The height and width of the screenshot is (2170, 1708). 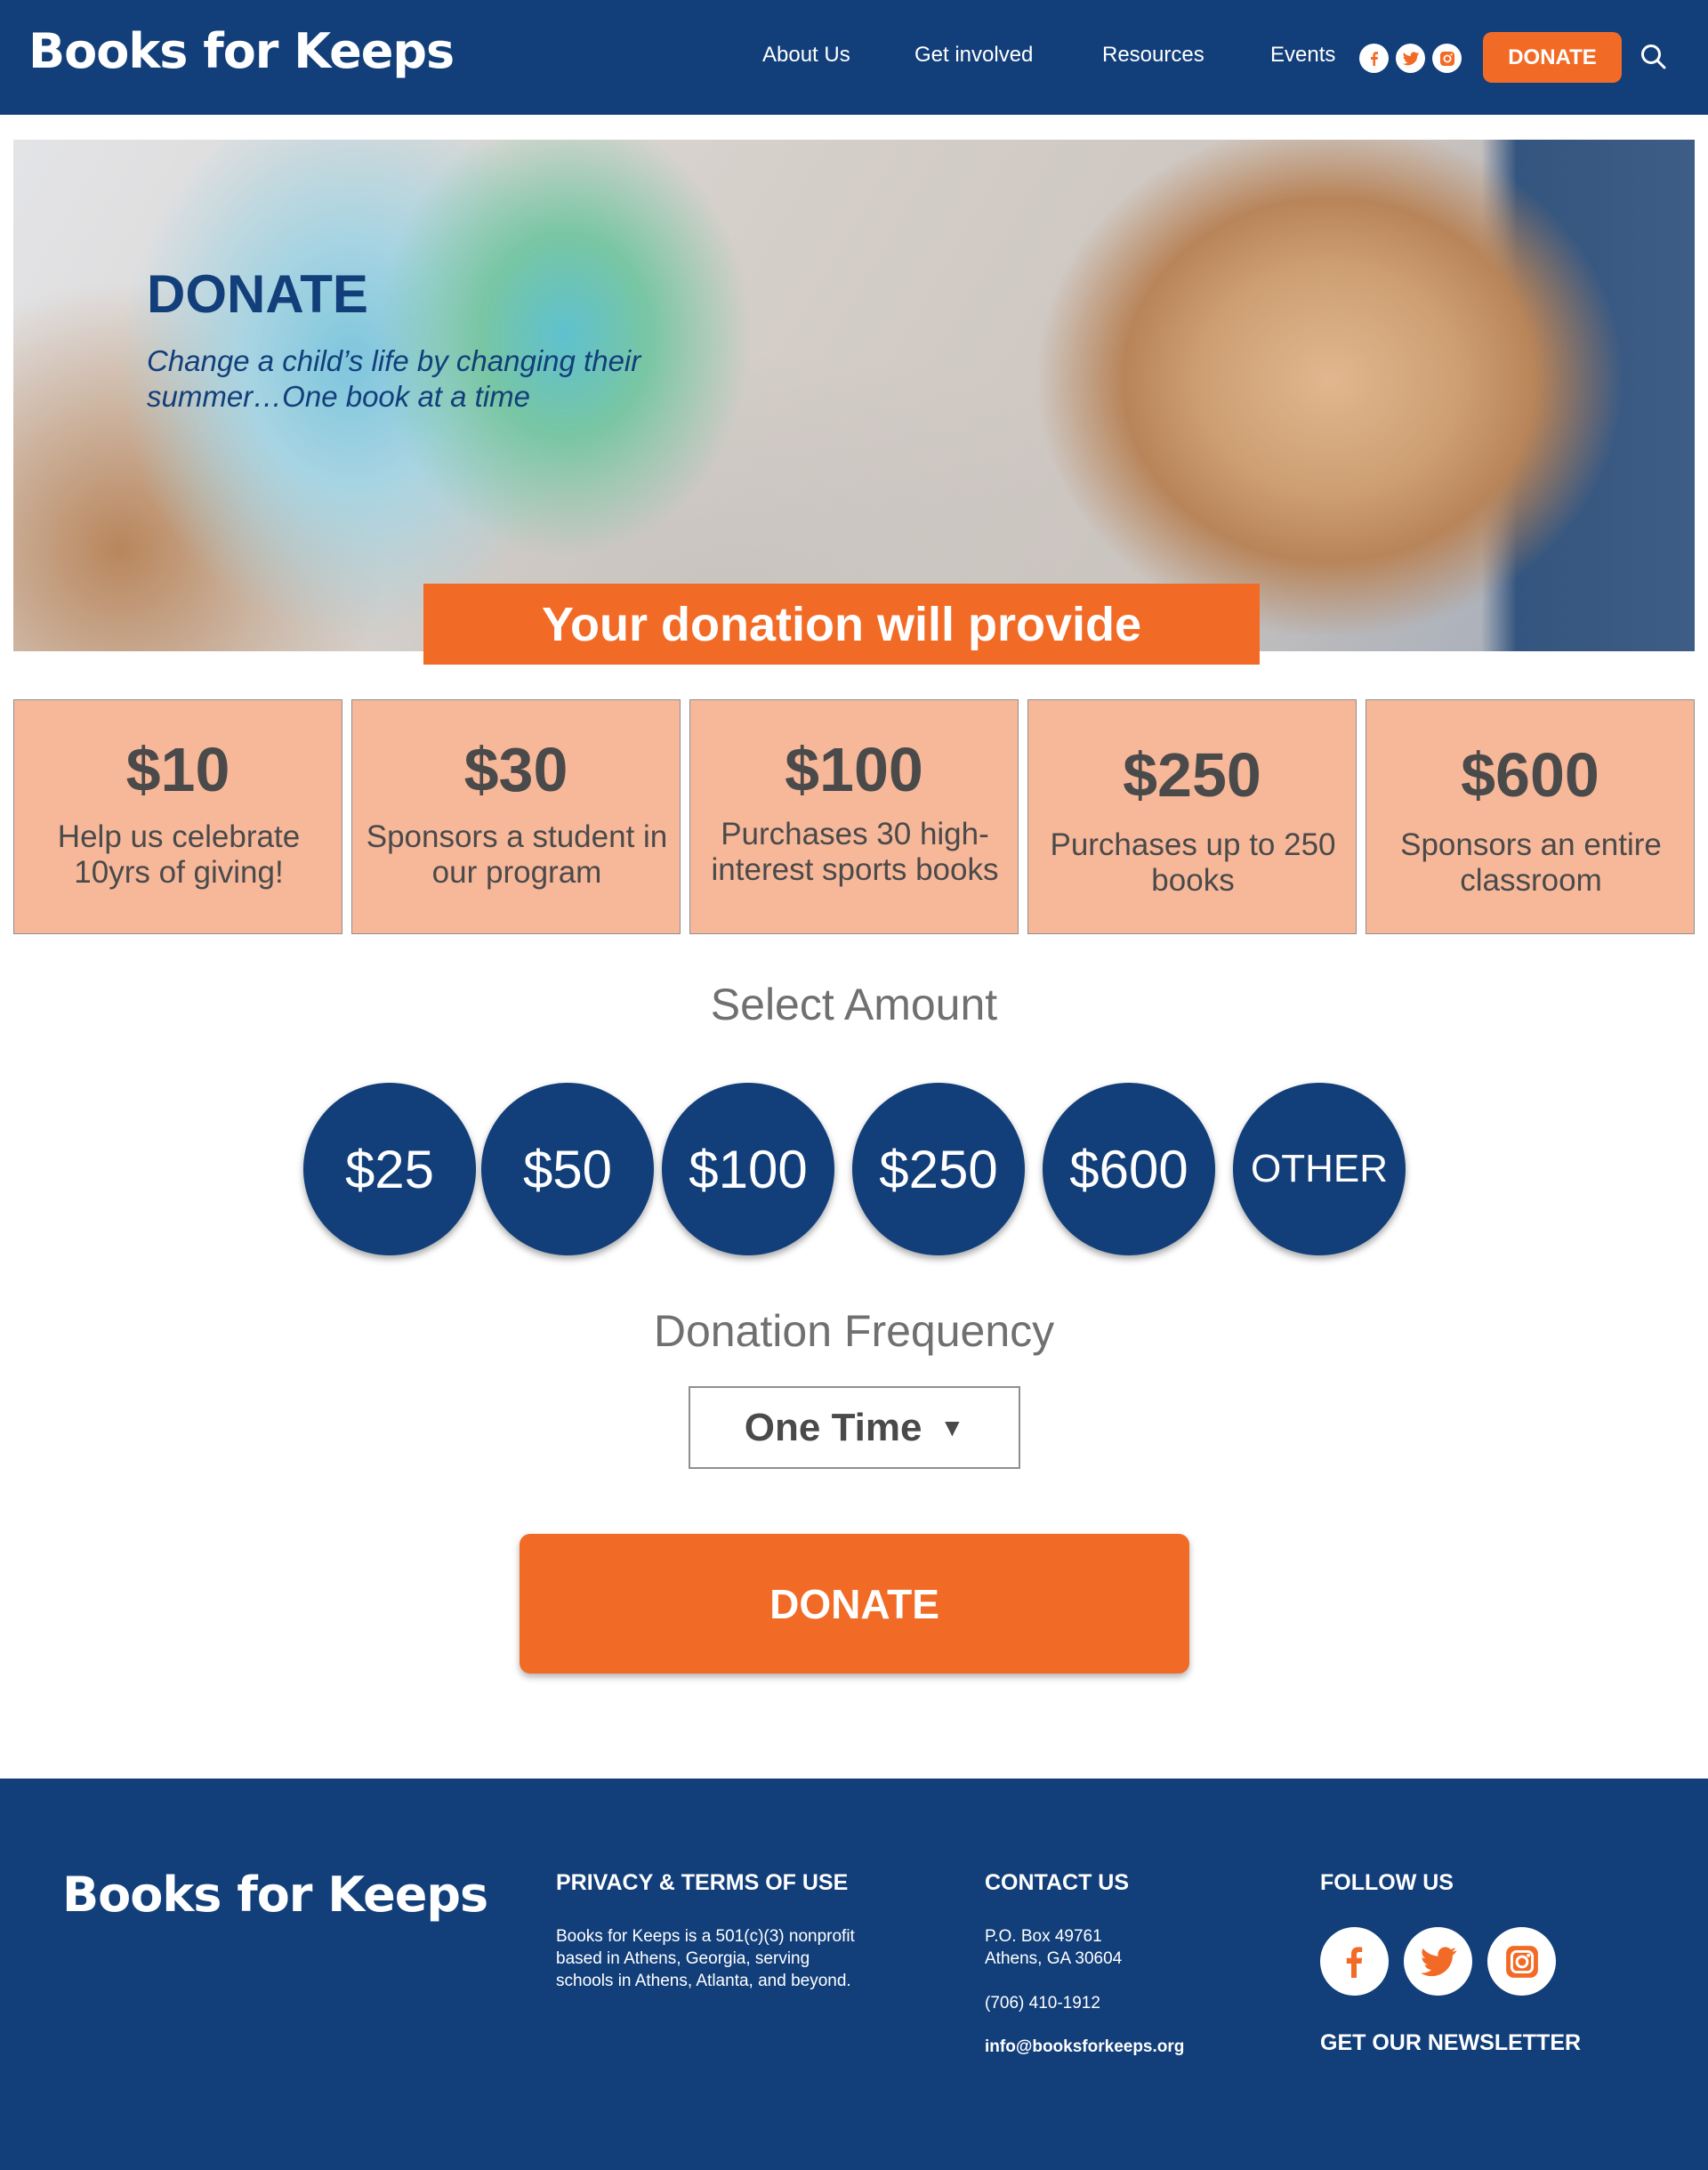 What do you see at coordinates (1192, 816) in the screenshot?
I see `tier-card: $250 Purchases up to 250 books` at bounding box center [1192, 816].